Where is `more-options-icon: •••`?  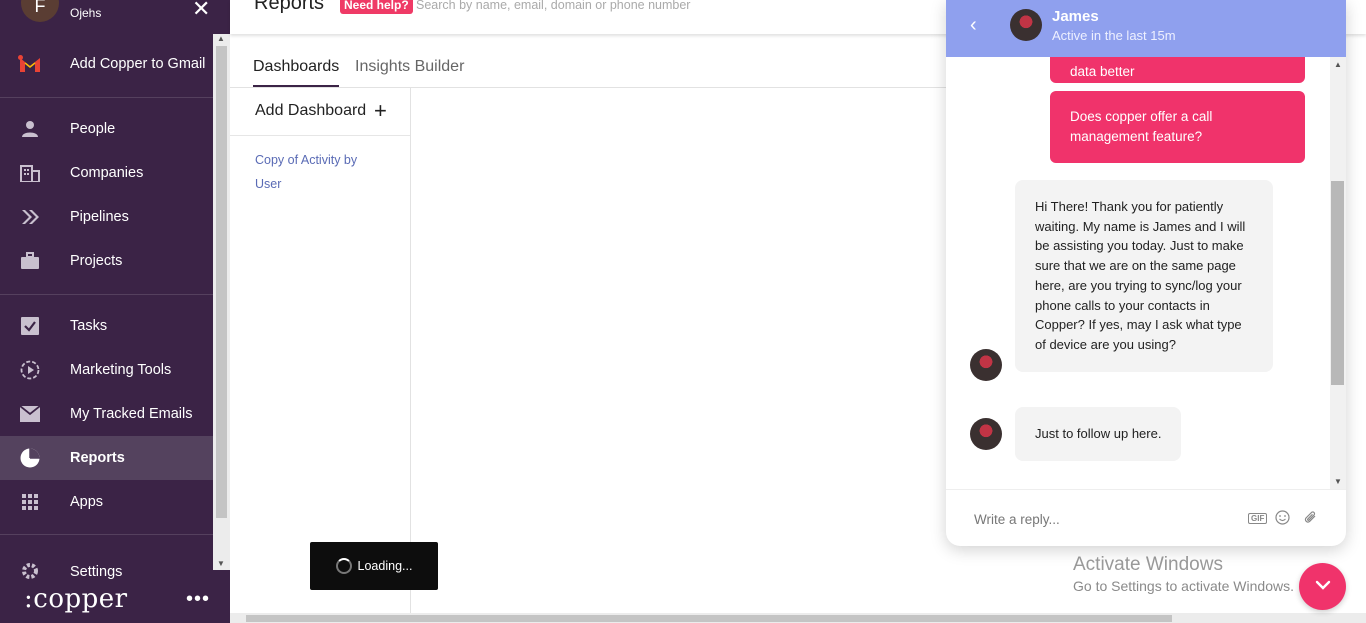
more-options-icon: ••• is located at coordinates (198, 599).